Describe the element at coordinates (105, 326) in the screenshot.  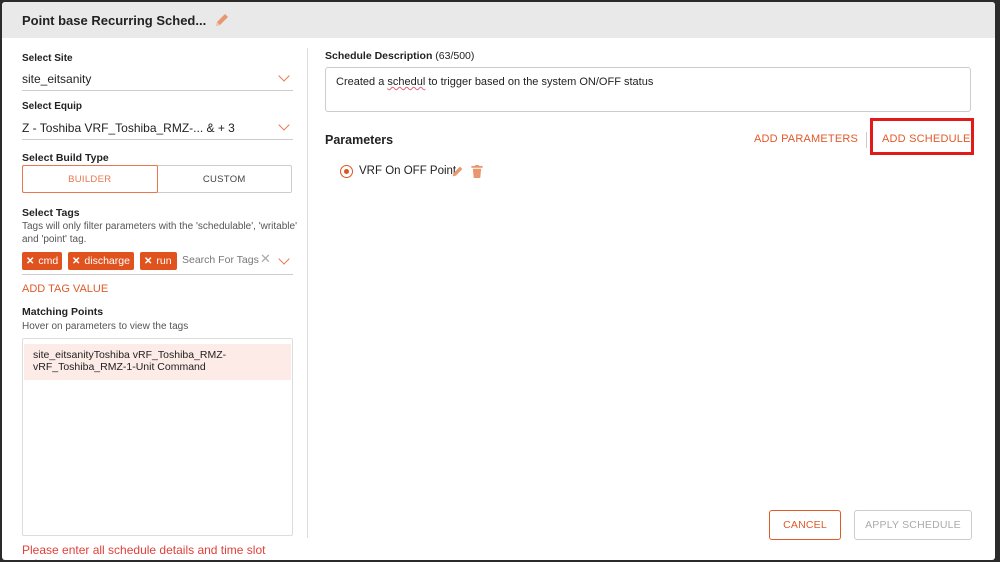
I see `matching-points-hint: Hover on parameters to view the tags` at that location.